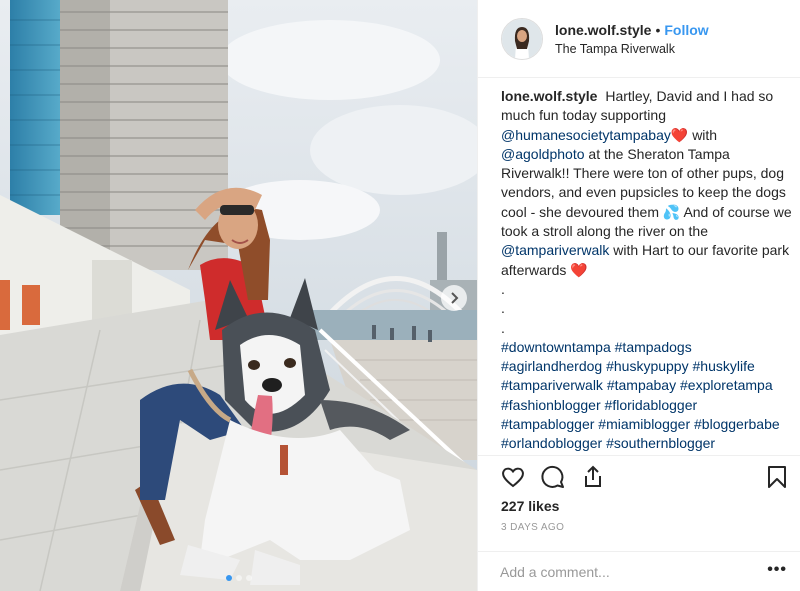 The width and height of the screenshot is (800, 591). I want to click on caption-text: with, so click(705, 134).